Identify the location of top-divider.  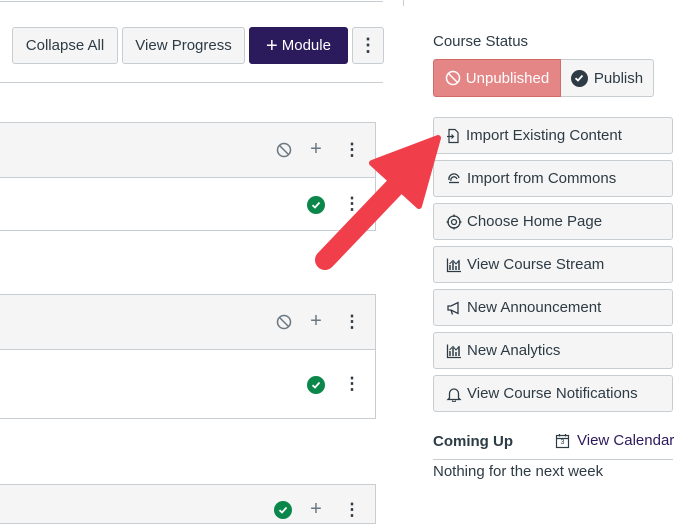
(191, 1).